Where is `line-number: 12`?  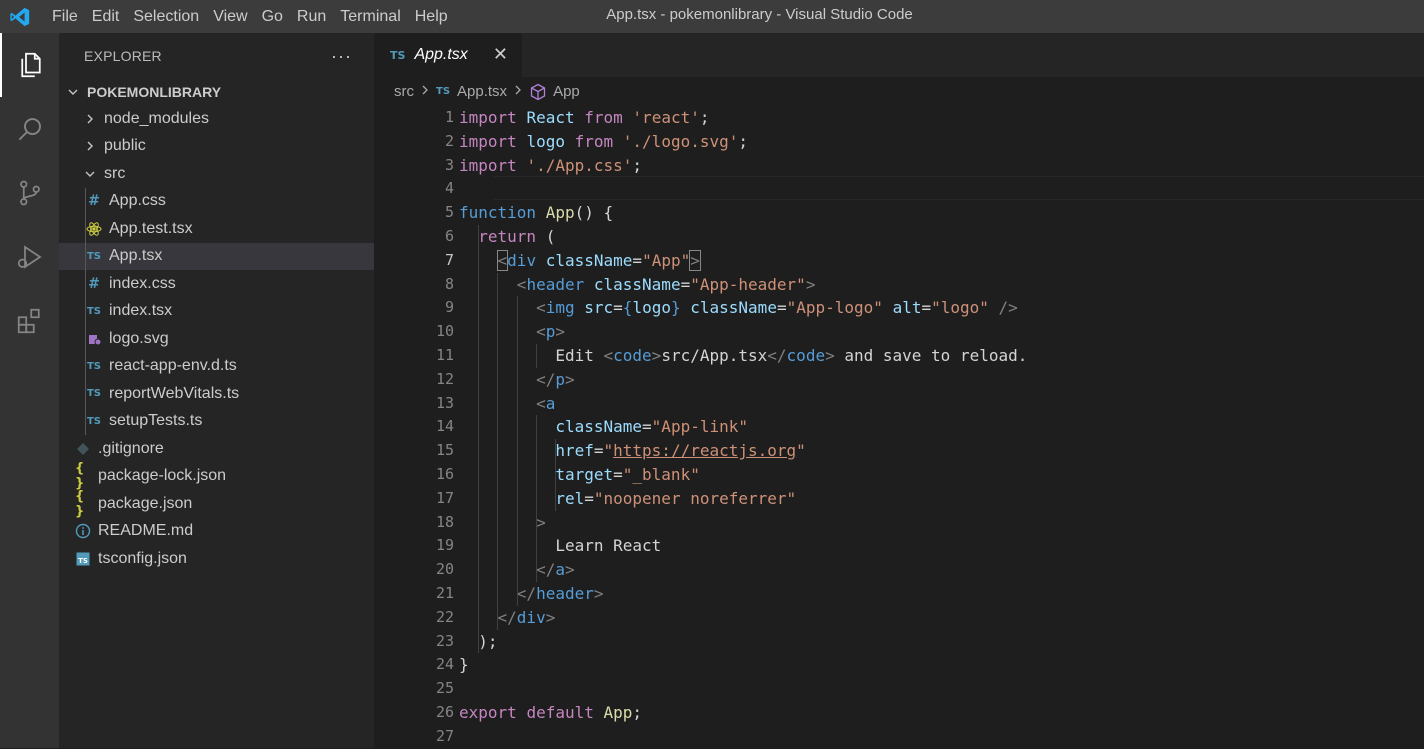 line-number: 12 is located at coordinates (444, 378).